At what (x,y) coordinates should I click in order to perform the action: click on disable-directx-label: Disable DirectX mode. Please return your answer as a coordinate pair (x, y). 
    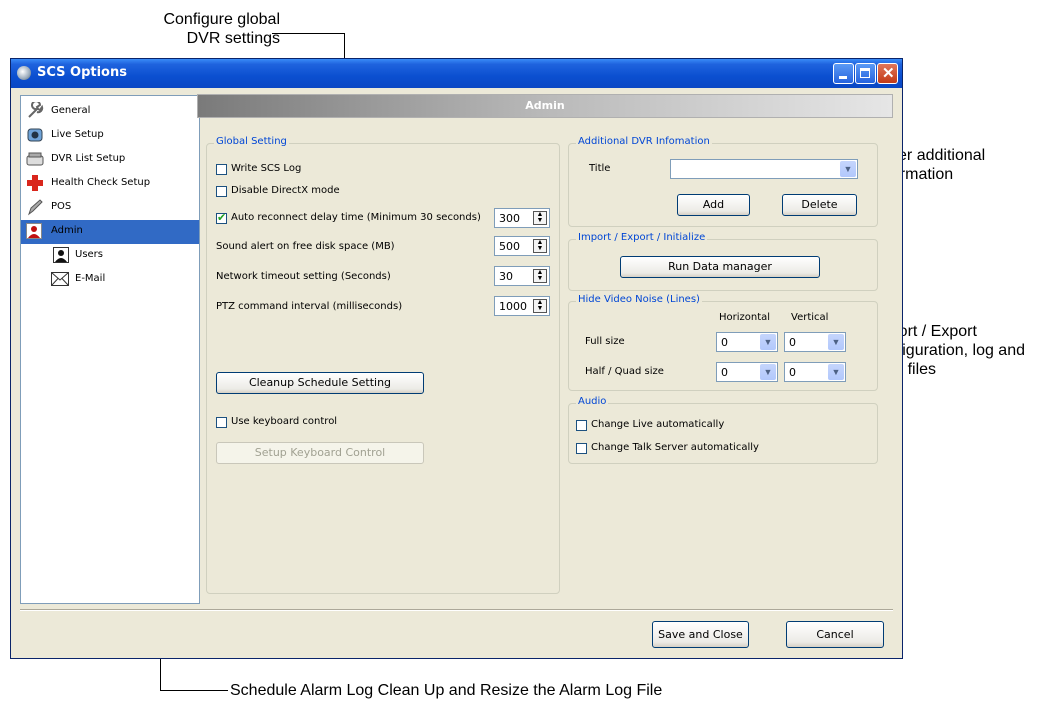
    Looking at the image, I should click on (285, 190).